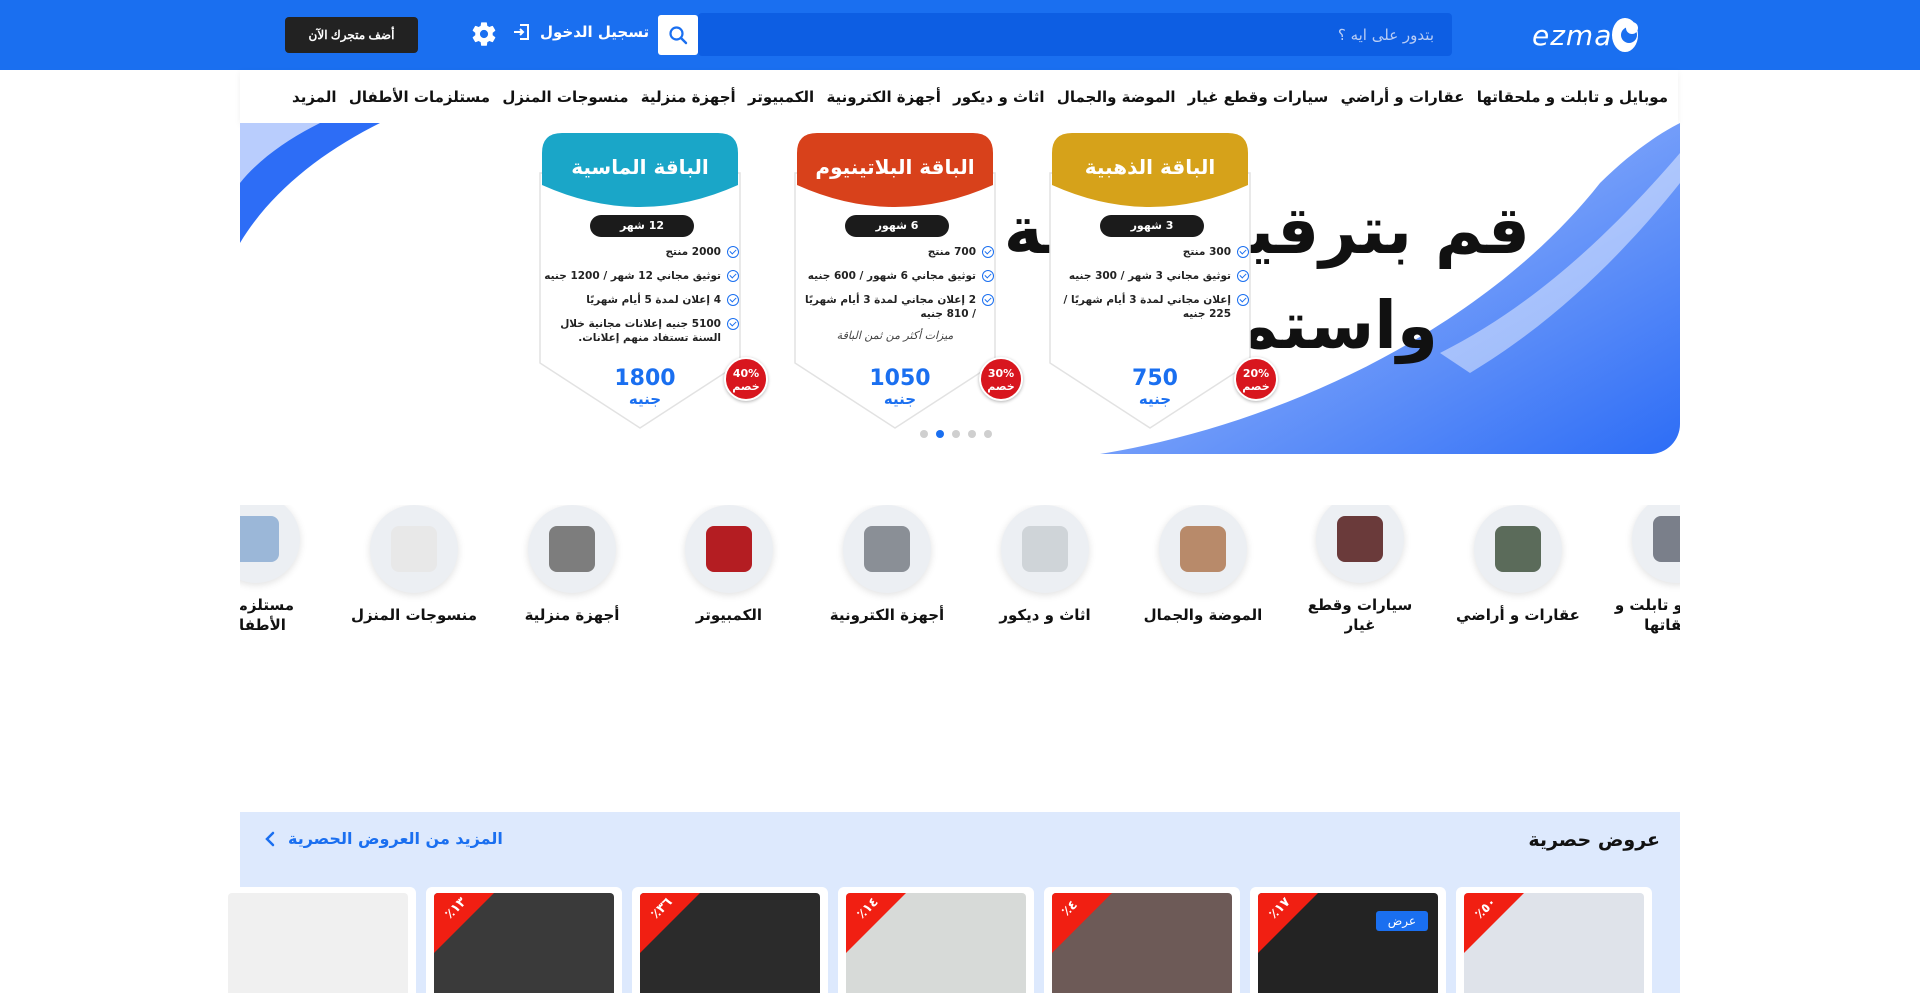 The height and width of the screenshot is (993, 1920). I want to click on cosmetics-icon, so click(1203, 549).